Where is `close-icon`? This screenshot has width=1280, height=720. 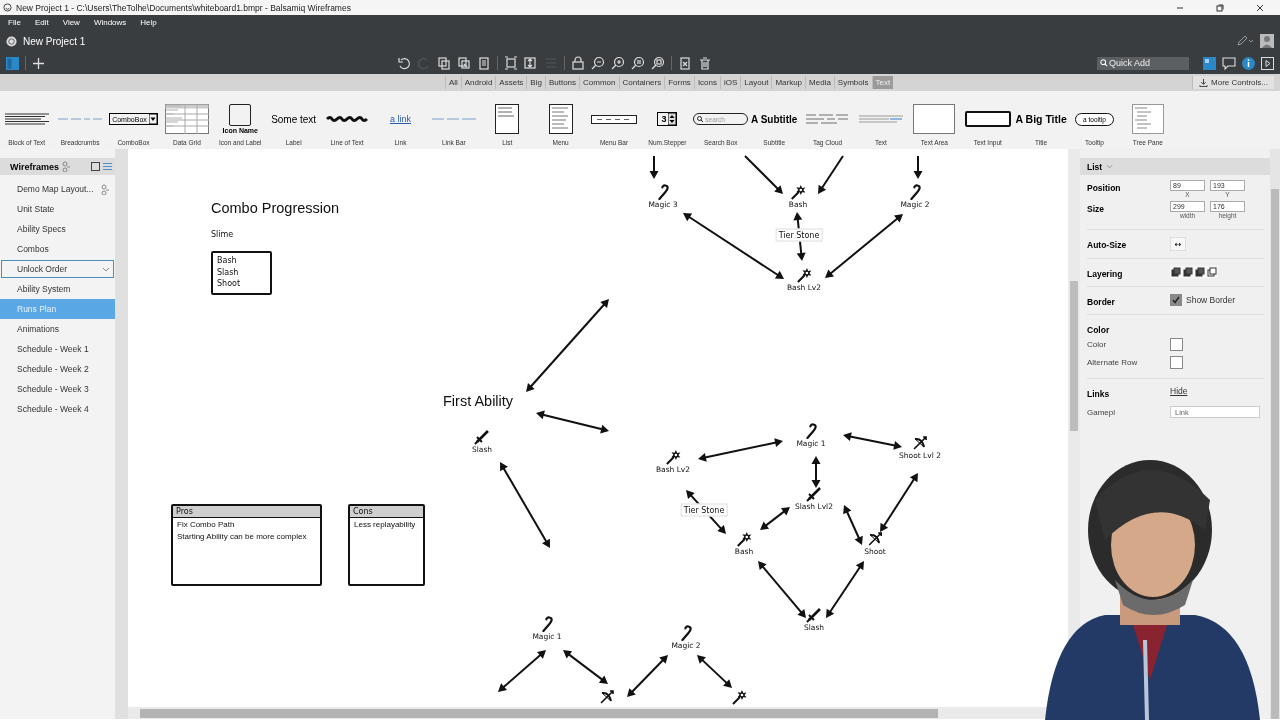 close-icon is located at coordinates (1260, 7).